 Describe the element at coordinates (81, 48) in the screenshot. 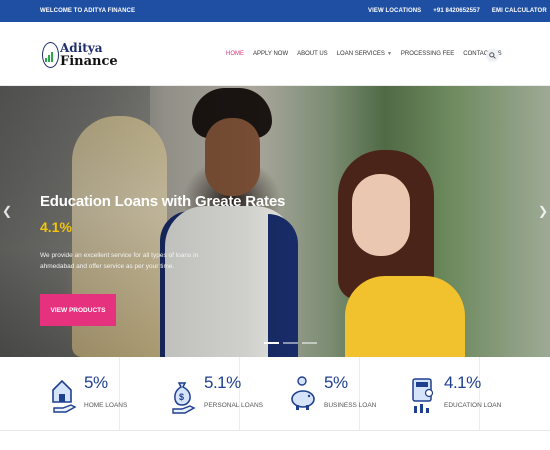

I see `logo-line1: Aditya` at that location.